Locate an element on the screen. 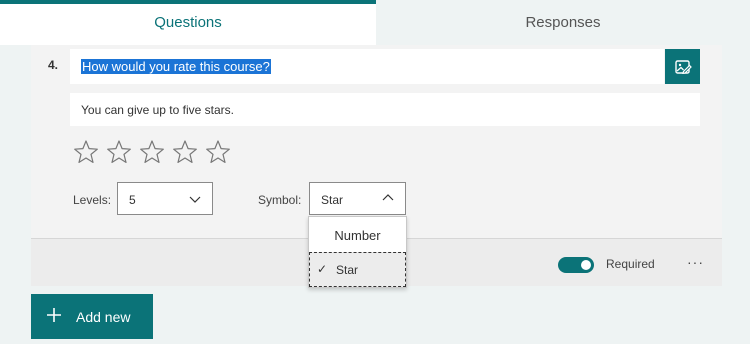  question-title-field: How would you rate this course? is located at coordinates (367, 66).